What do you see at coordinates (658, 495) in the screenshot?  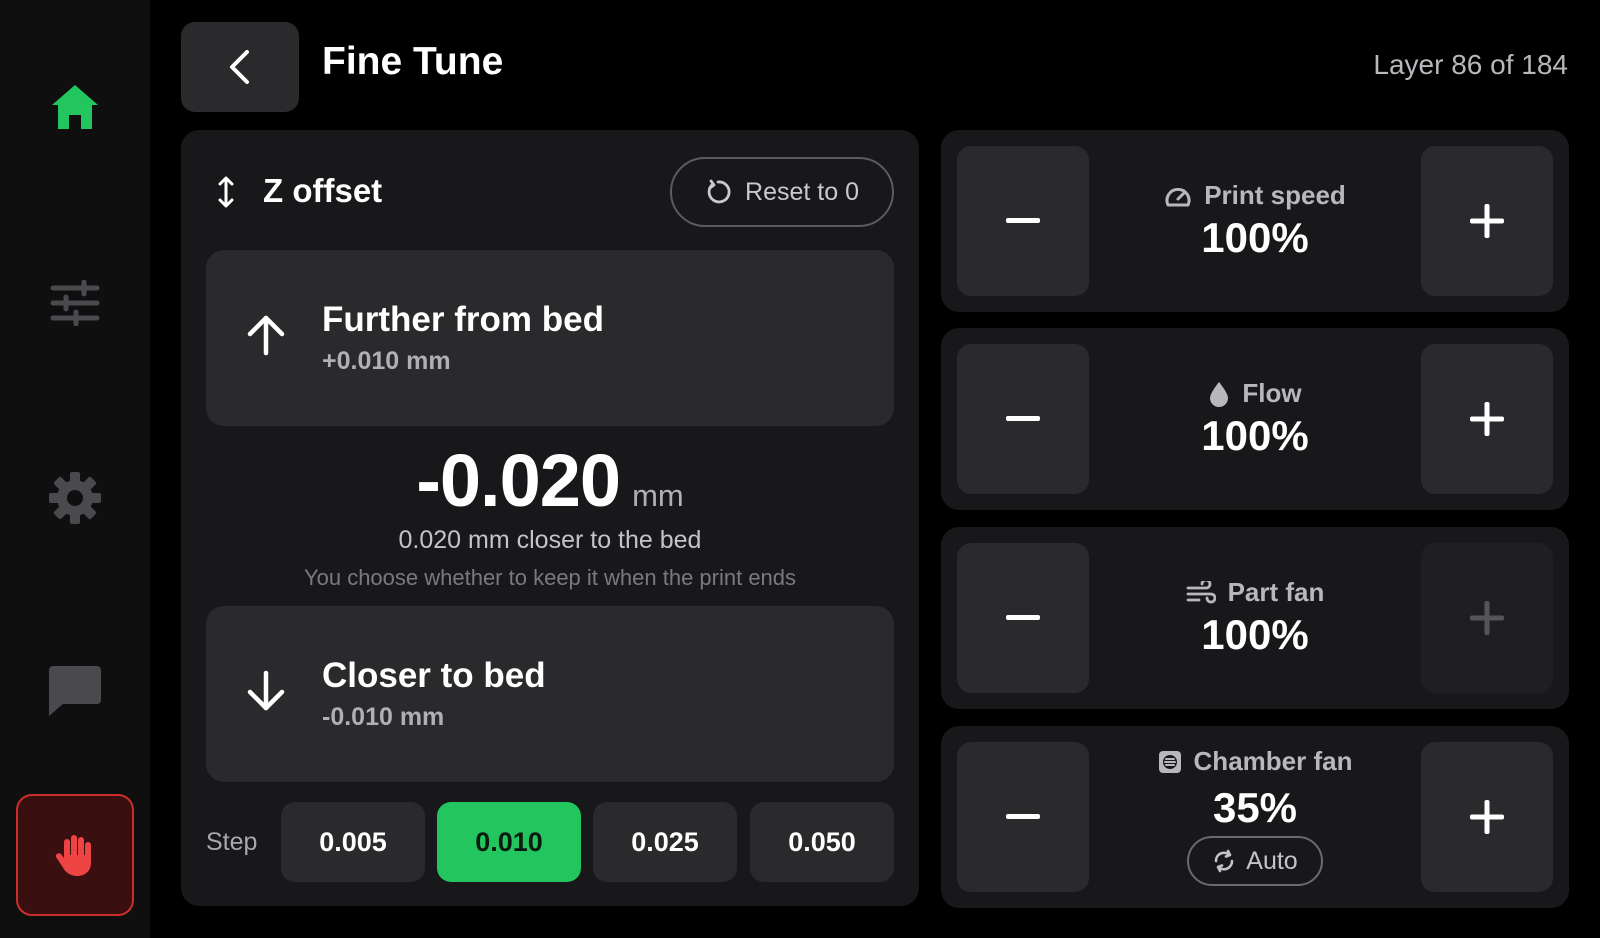 I see `z-offset-unit: mm` at bounding box center [658, 495].